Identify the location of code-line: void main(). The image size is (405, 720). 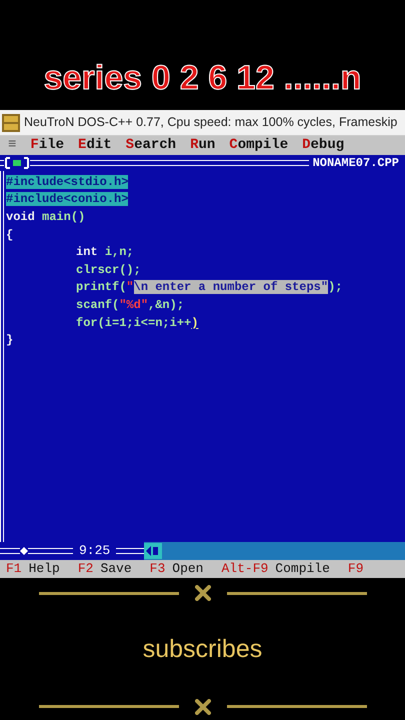
(46, 217).